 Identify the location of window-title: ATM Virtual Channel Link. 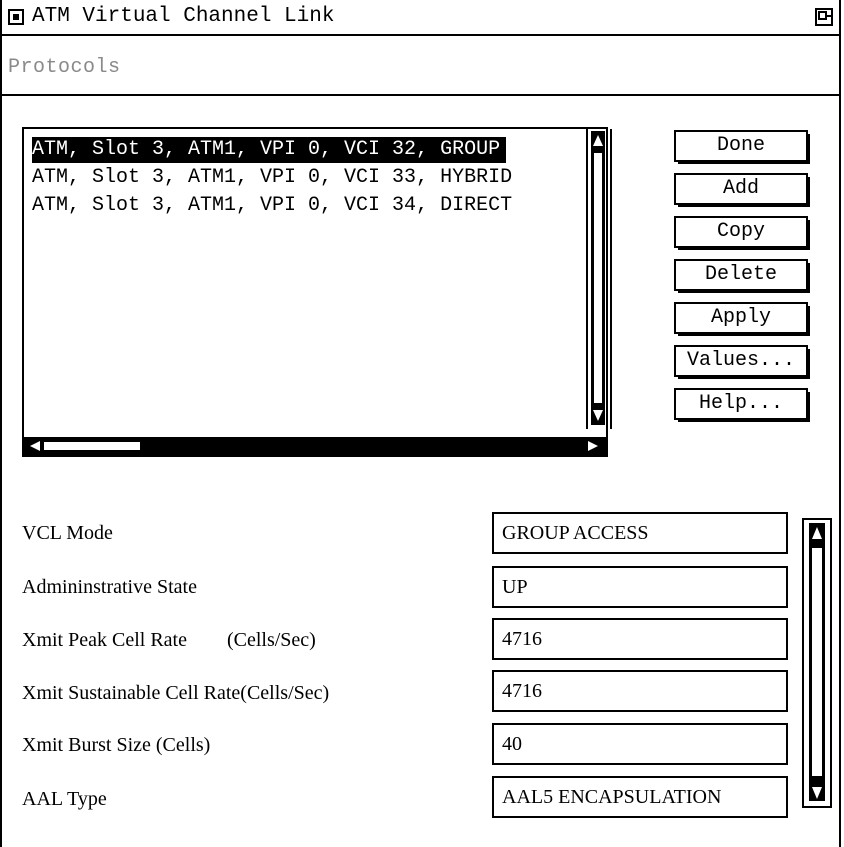
(183, 16).